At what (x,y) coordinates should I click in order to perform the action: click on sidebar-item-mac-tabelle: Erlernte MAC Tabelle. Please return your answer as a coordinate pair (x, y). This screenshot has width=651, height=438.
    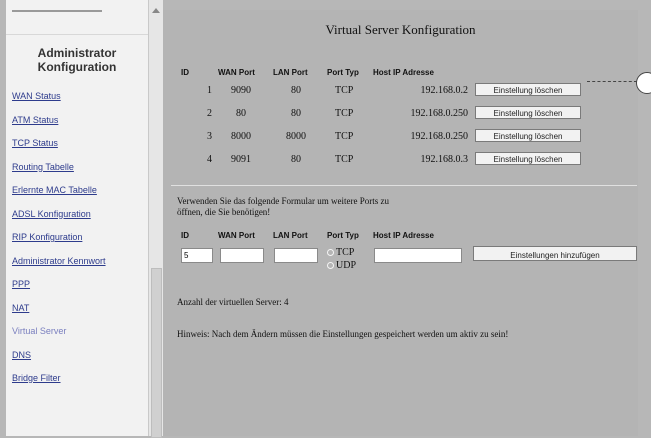
    Looking at the image, I should click on (59, 196).